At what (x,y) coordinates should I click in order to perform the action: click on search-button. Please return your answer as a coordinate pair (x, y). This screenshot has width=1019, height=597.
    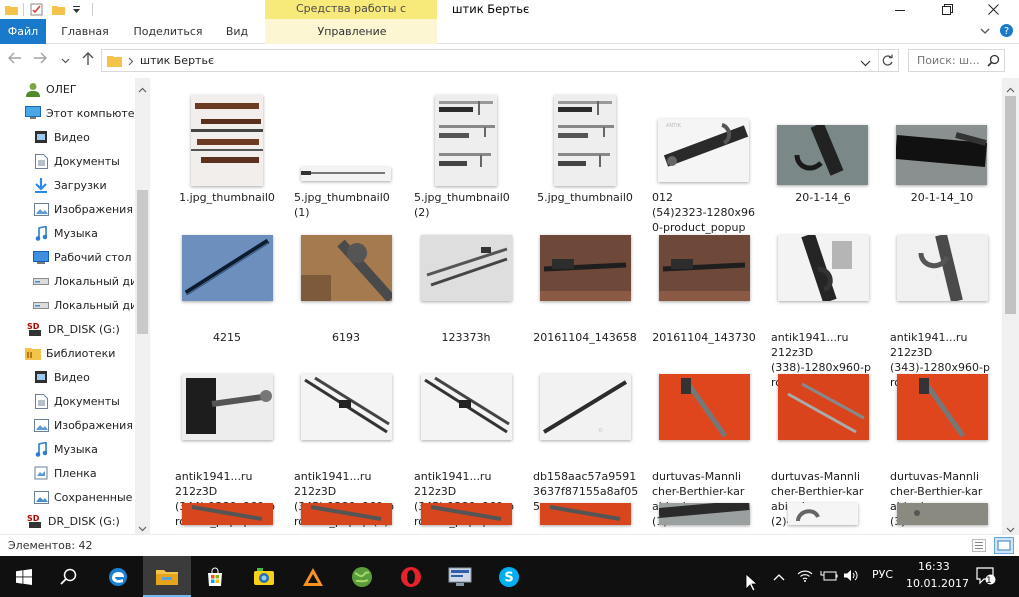
    Looking at the image, I should click on (68, 576).